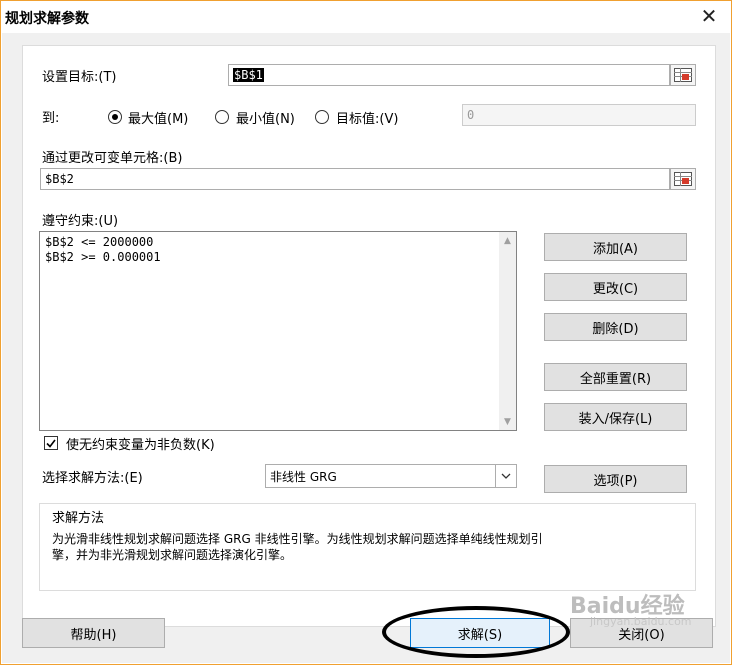  What do you see at coordinates (92, 478) in the screenshot?
I see `solving-method-label: 选择求解方法:(E)` at bounding box center [92, 478].